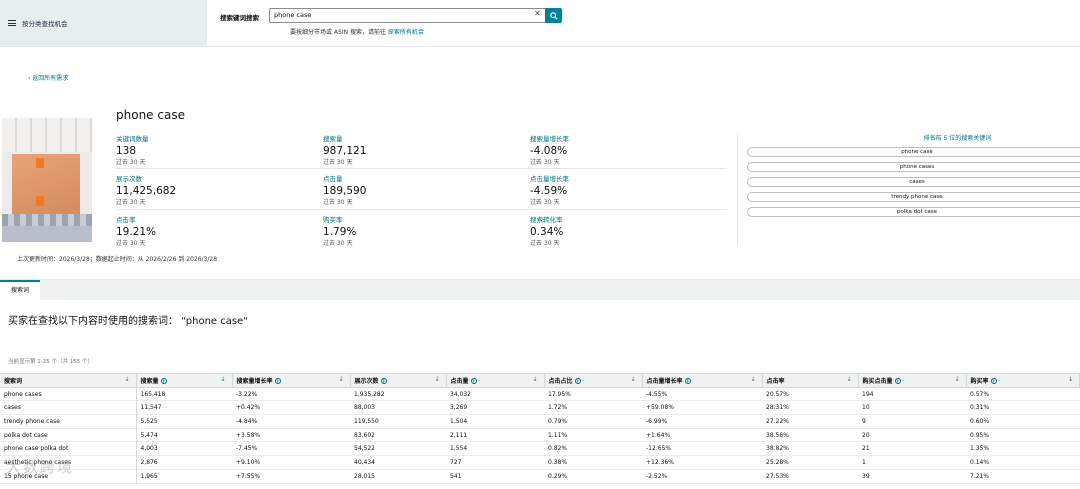  What do you see at coordinates (913, 197) in the screenshot?
I see `top5-keyword: trendy phone case` at bounding box center [913, 197].